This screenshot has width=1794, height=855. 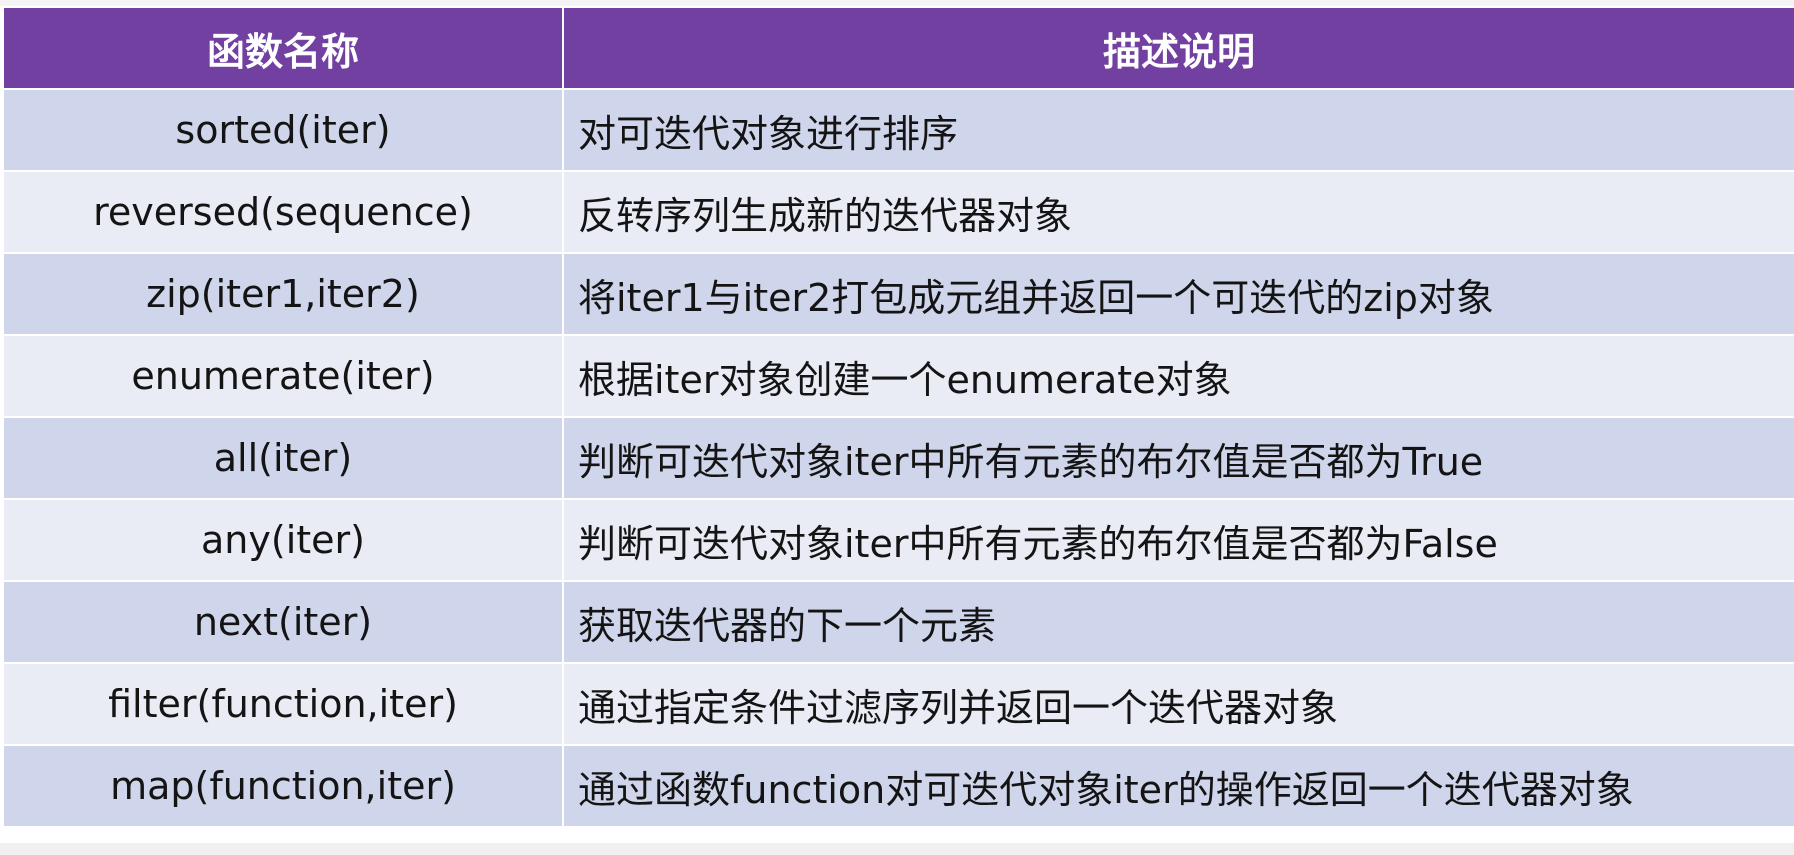 What do you see at coordinates (283, 540) in the screenshot?
I see `function-name-cell: any(iter)` at bounding box center [283, 540].